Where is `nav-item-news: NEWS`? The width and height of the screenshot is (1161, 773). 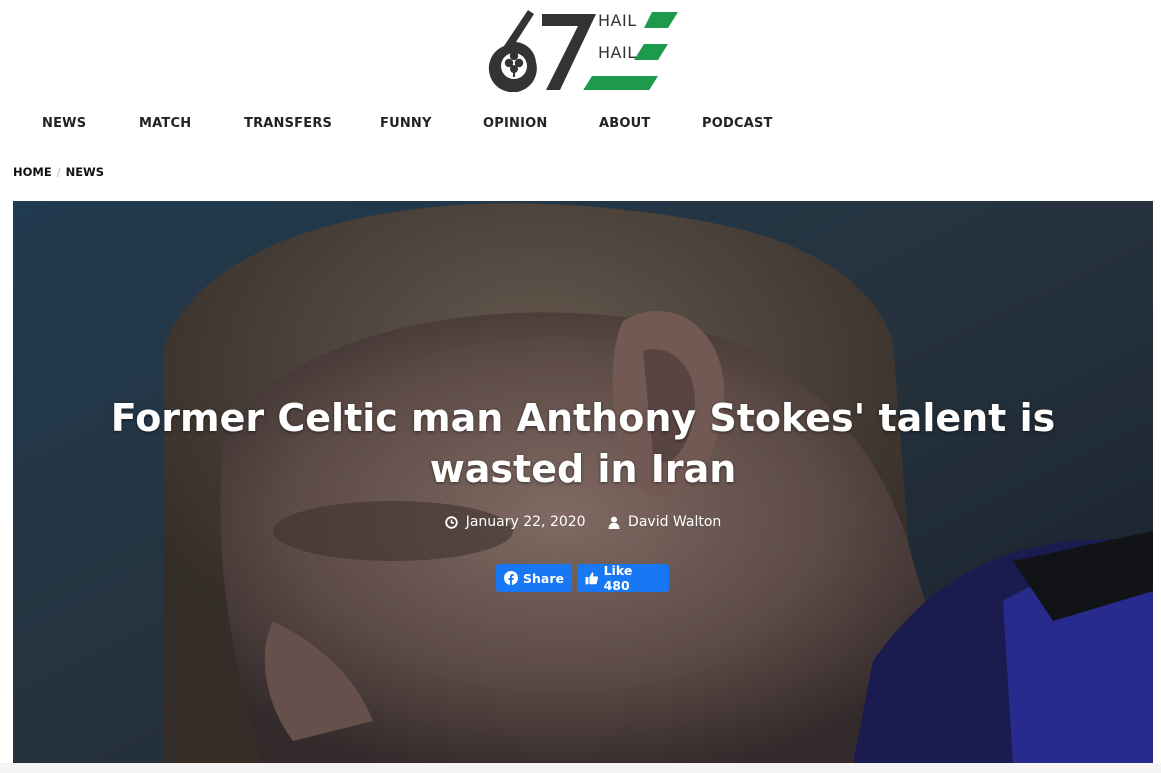 nav-item-news: NEWS is located at coordinates (64, 123).